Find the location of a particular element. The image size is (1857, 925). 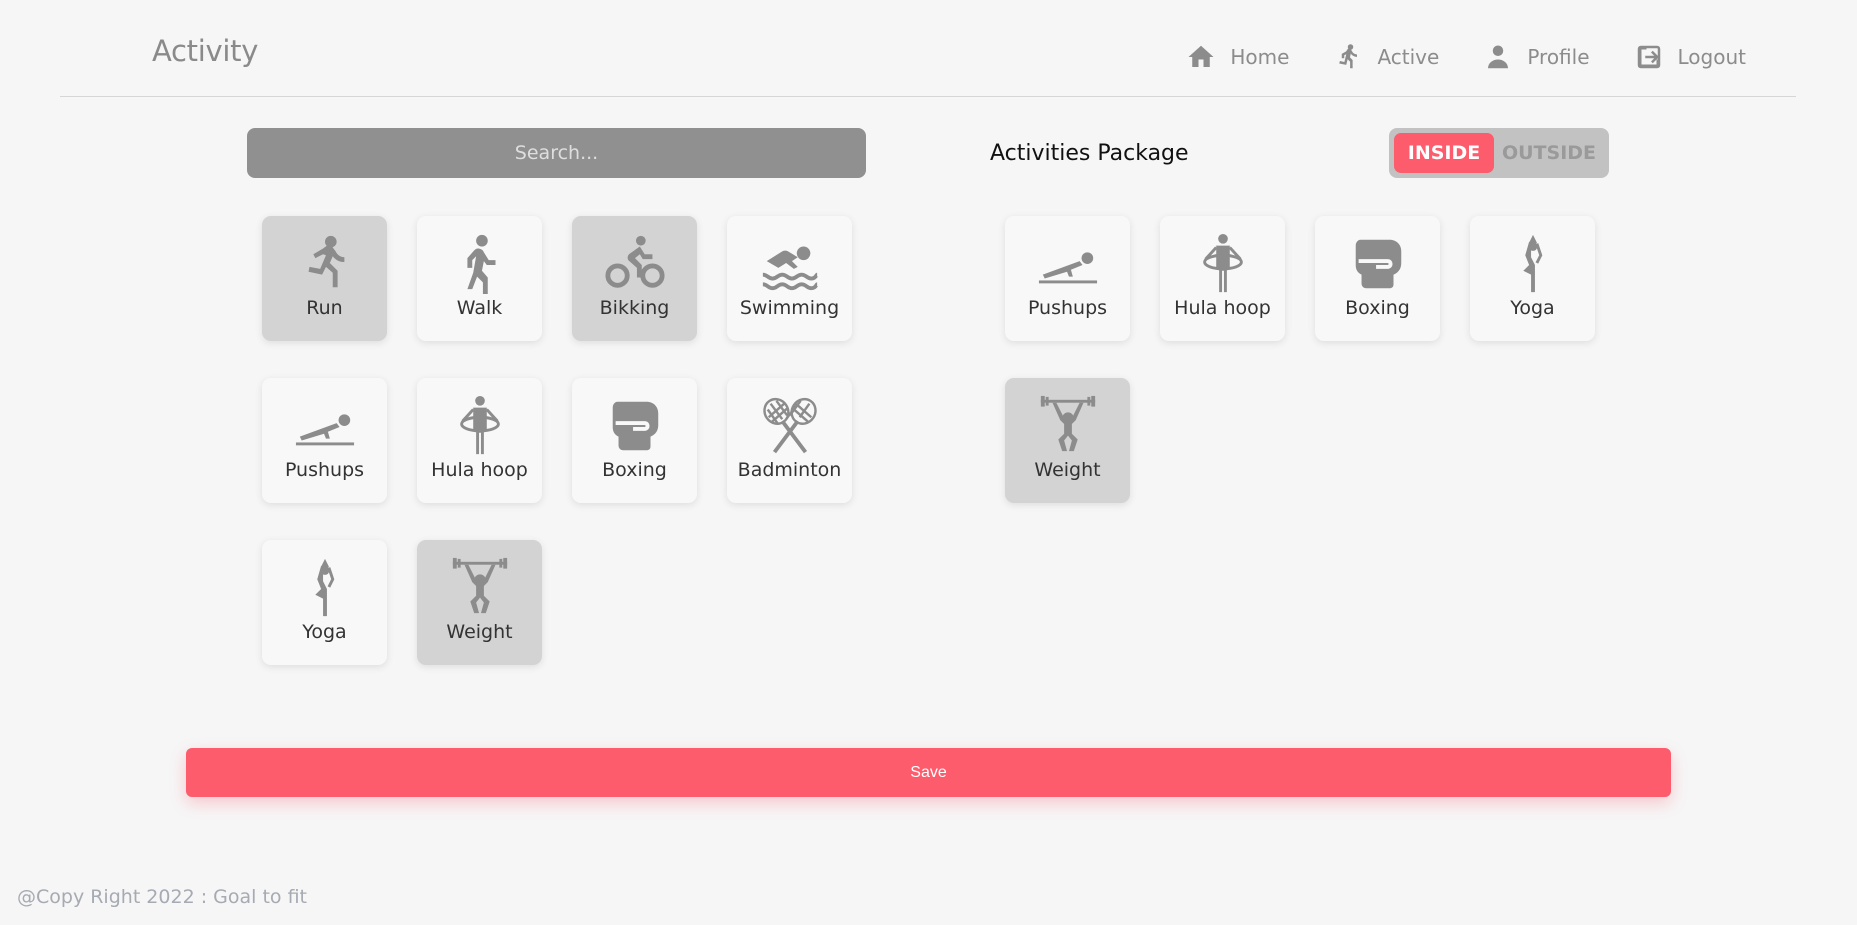

nav-home: Home is located at coordinates (1237, 57).